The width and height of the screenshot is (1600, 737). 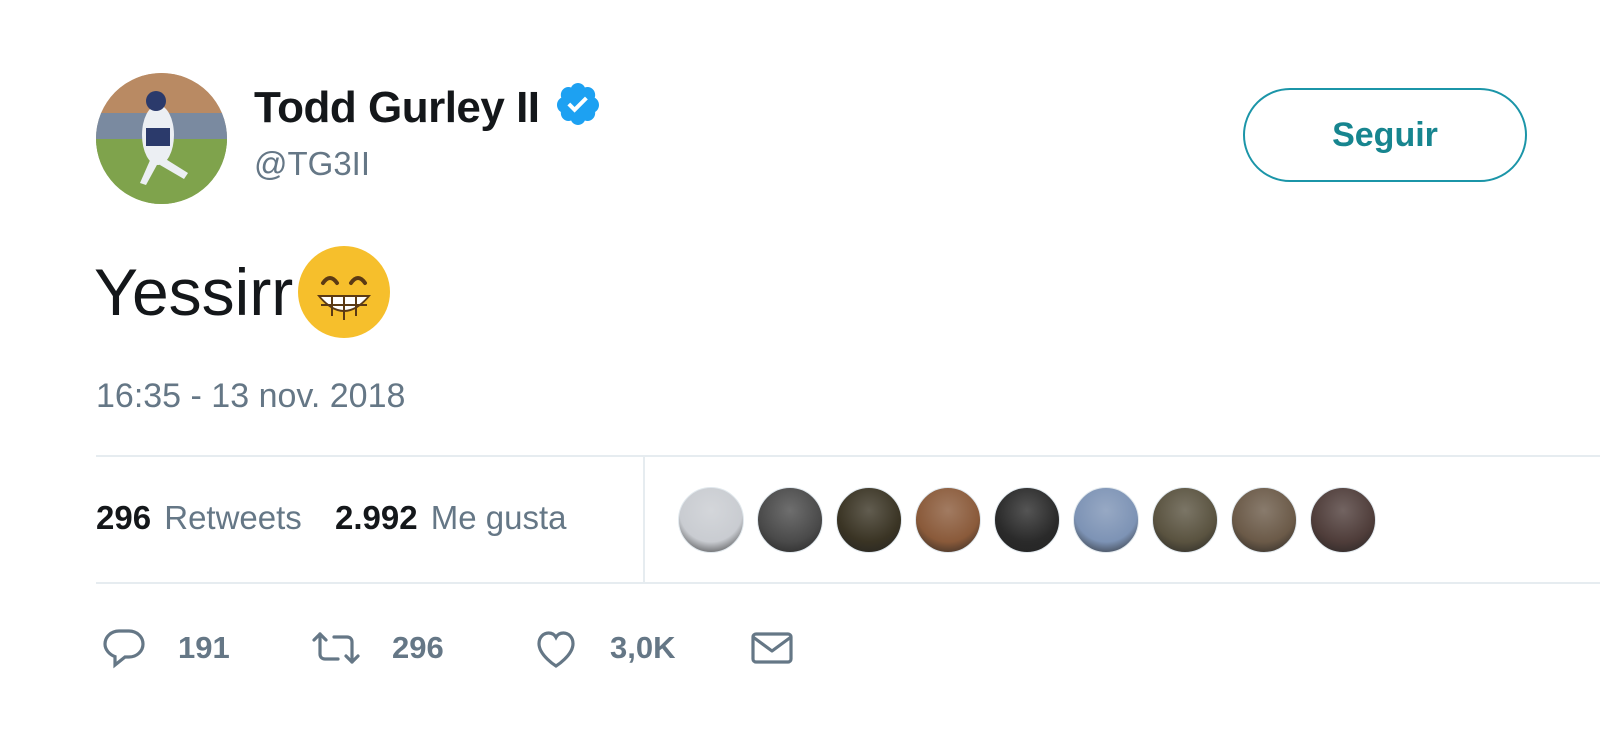 I want to click on reply-count: 191, so click(x=204, y=647).